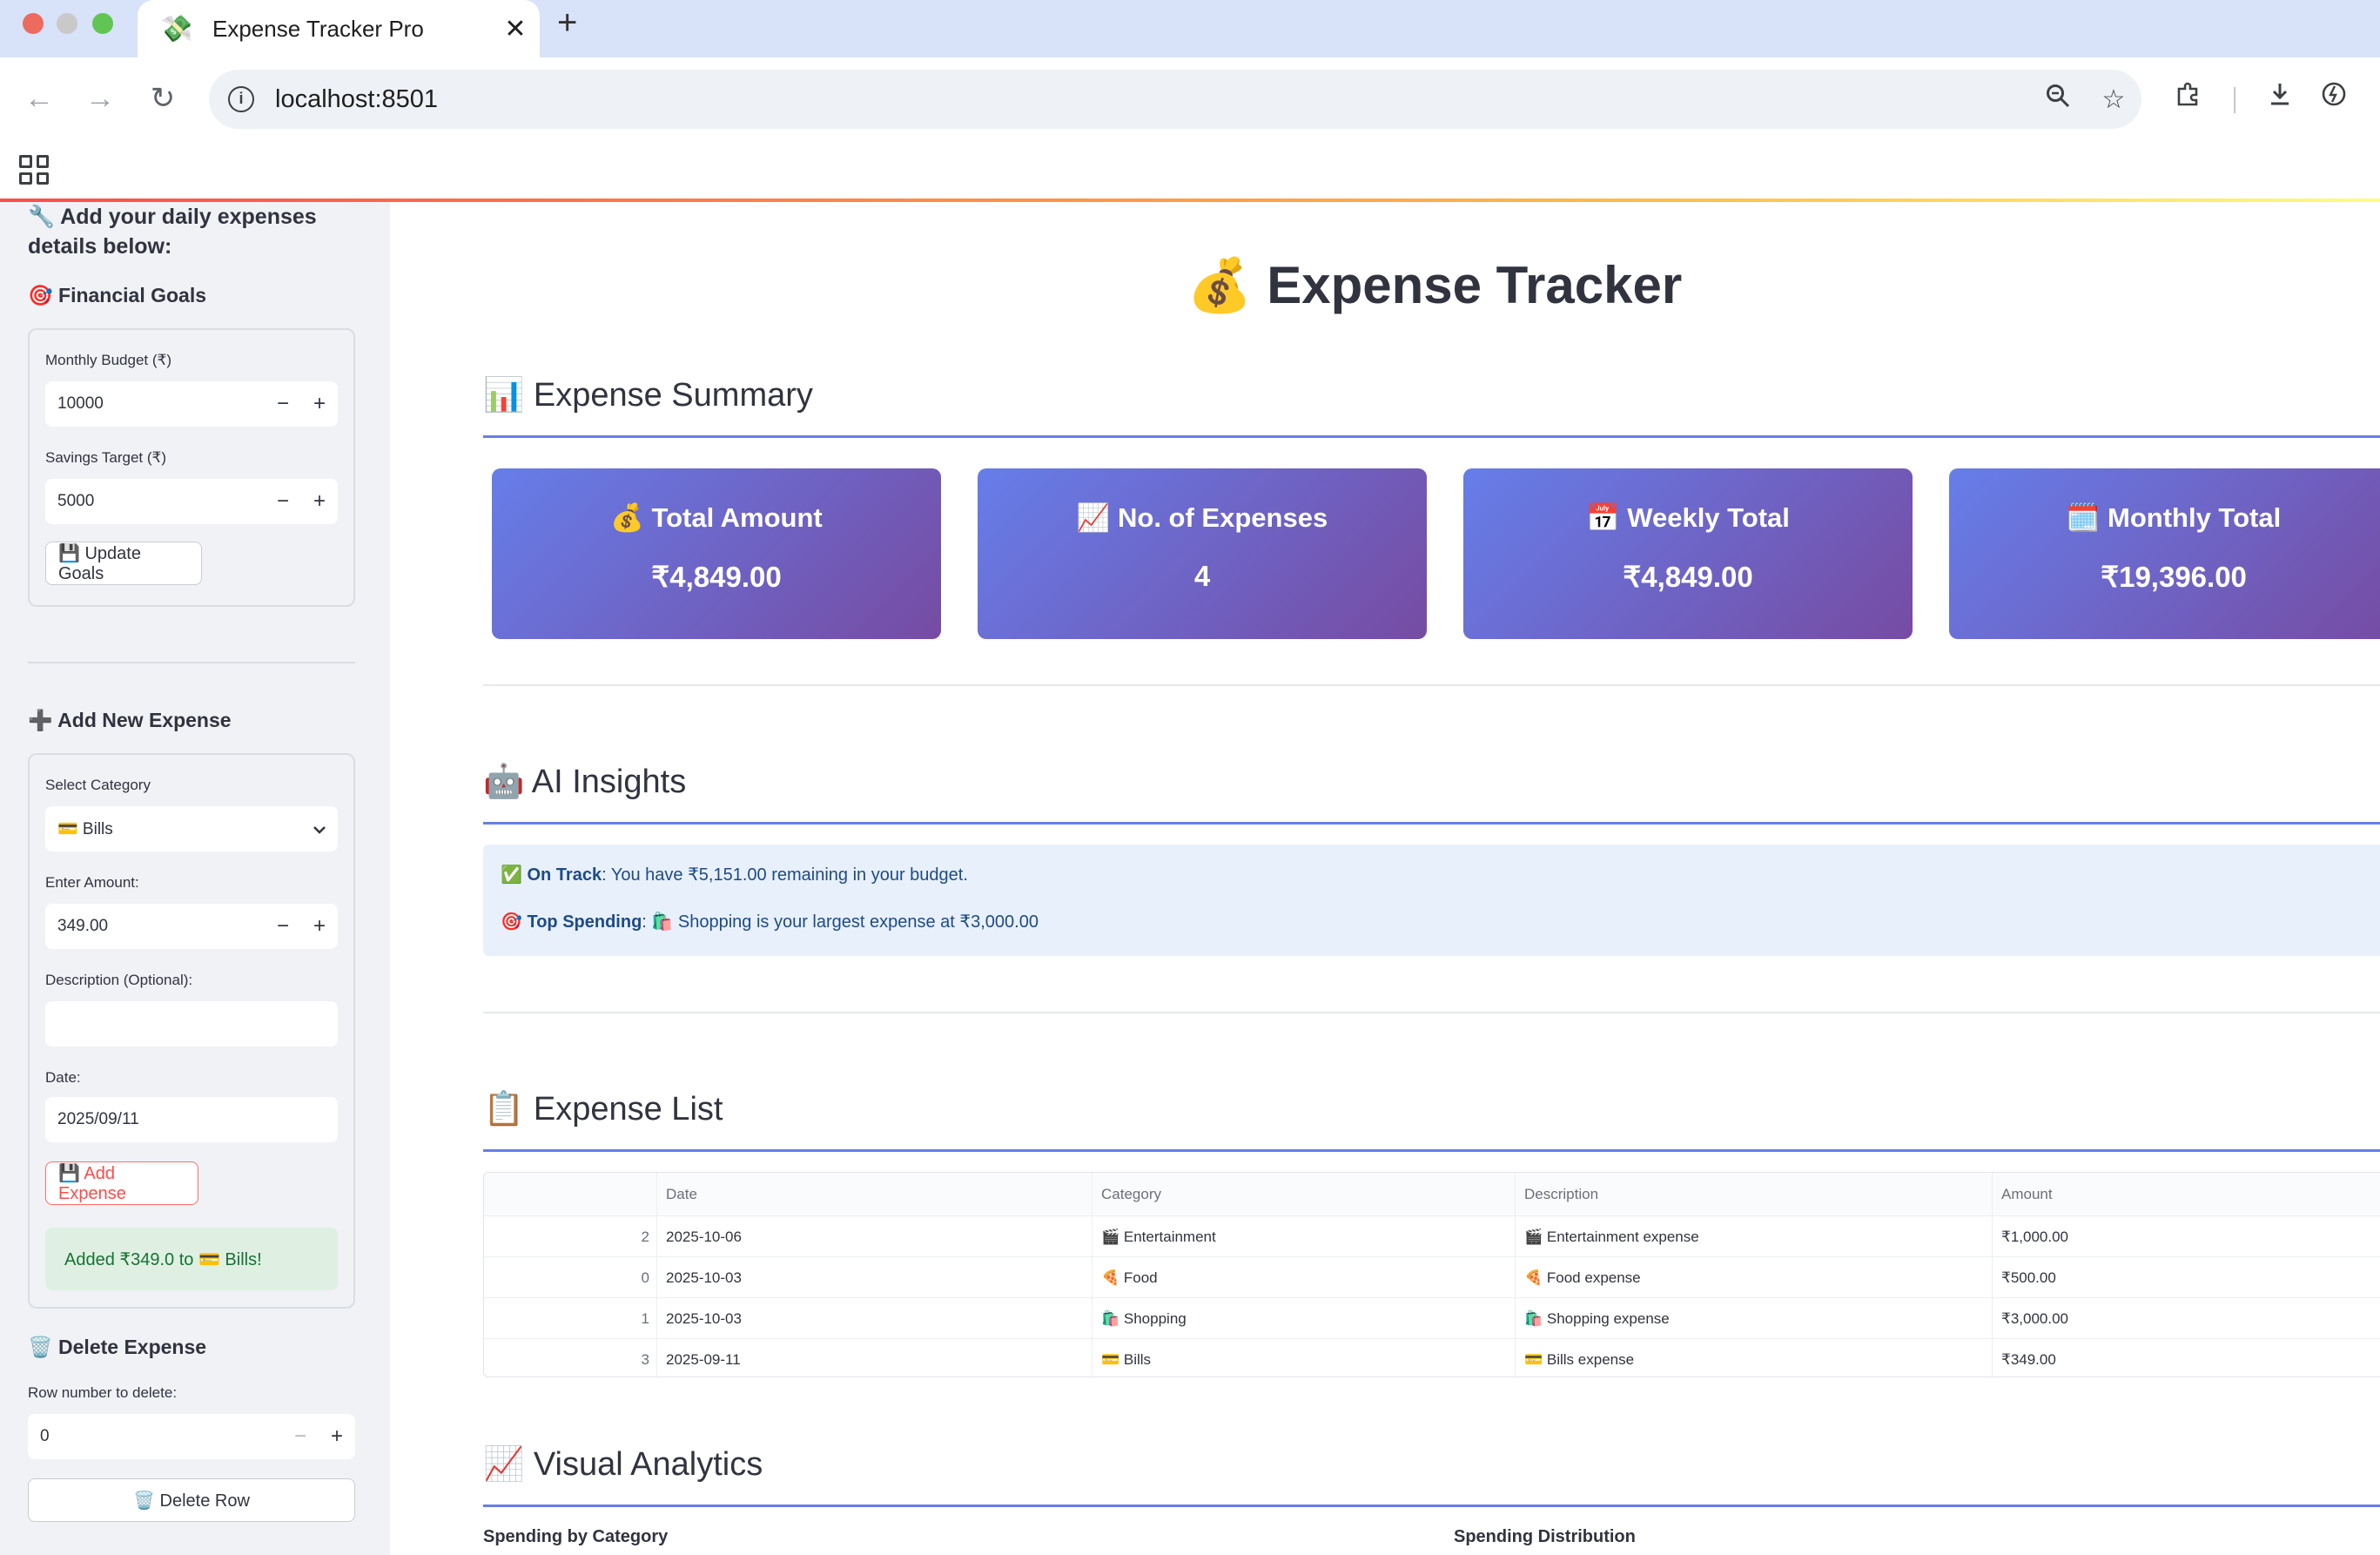  Describe the element at coordinates (2058, 99) in the screenshot. I see `zoom-icon` at that location.